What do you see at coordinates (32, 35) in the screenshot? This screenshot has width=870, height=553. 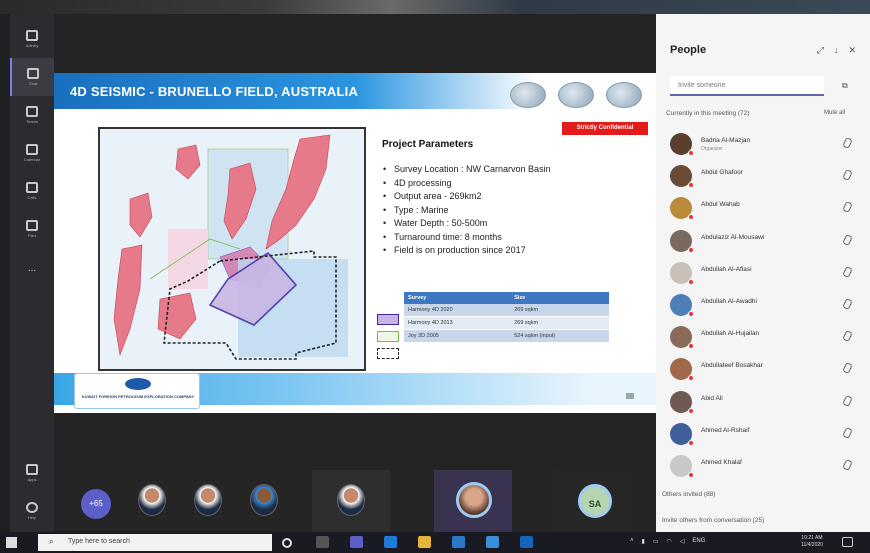 I see `bell-icon` at bounding box center [32, 35].